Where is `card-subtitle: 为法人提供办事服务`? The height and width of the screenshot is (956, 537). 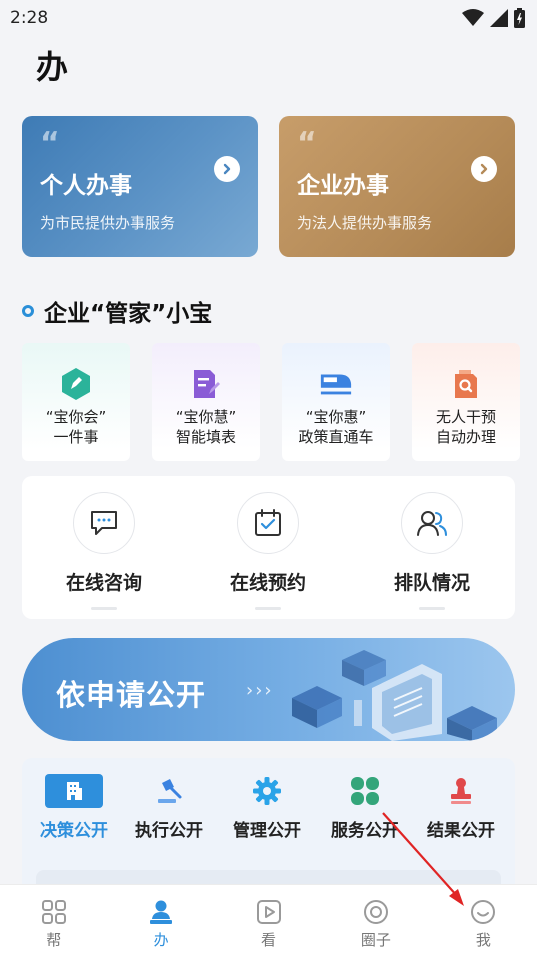
card-subtitle: 为法人提供办事服务 is located at coordinates (365, 223).